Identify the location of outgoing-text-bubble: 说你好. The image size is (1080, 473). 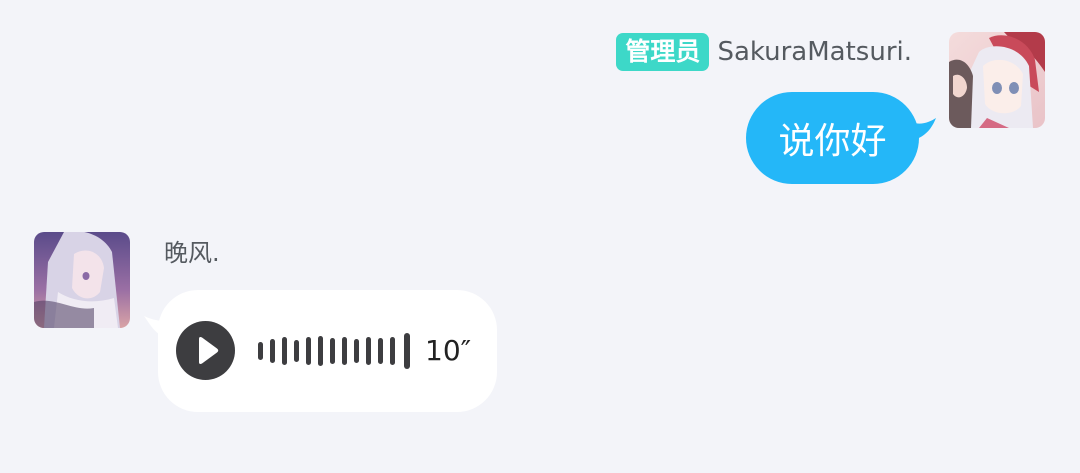
(832, 138).